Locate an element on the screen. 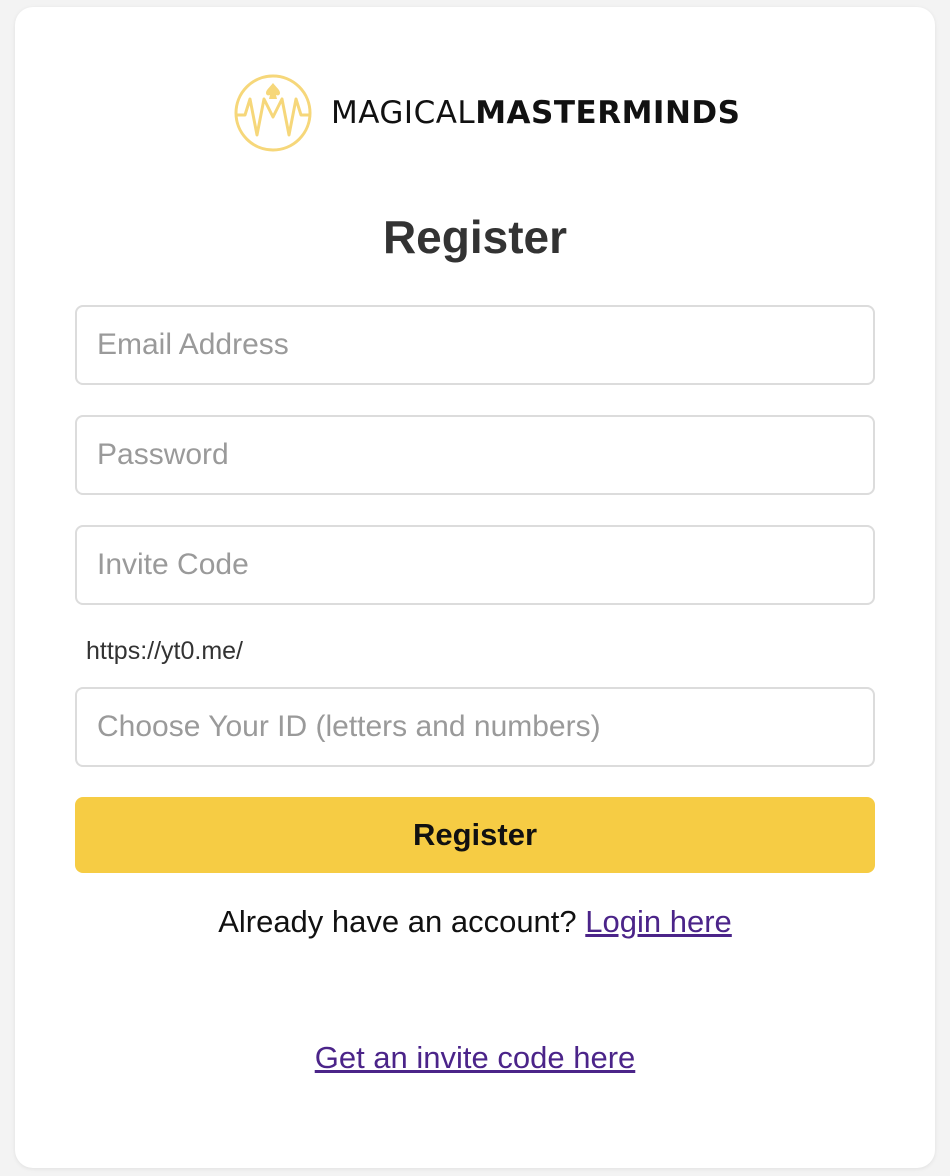 Image resolution: width=950 pixels, height=1176 pixels. page-title: Register is located at coordinates (475, 237).